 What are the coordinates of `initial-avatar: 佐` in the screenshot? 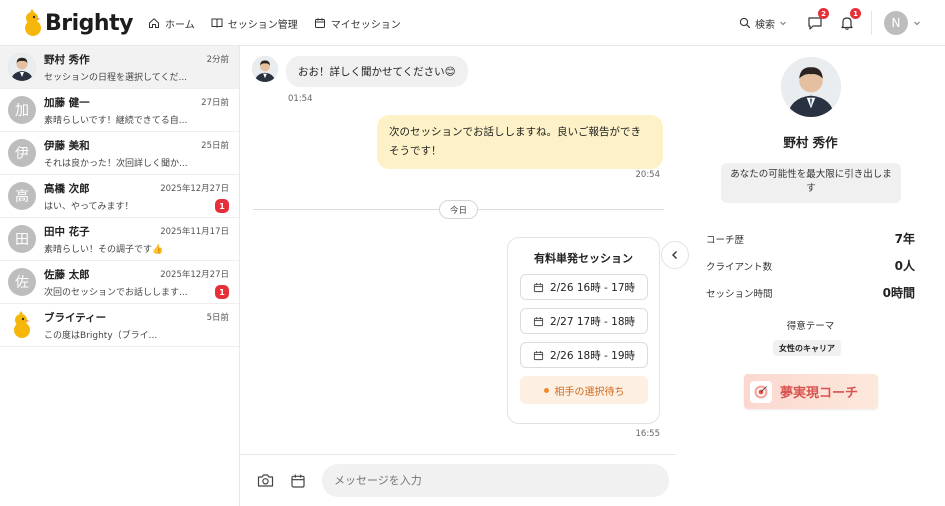 It's located at (22, 282).